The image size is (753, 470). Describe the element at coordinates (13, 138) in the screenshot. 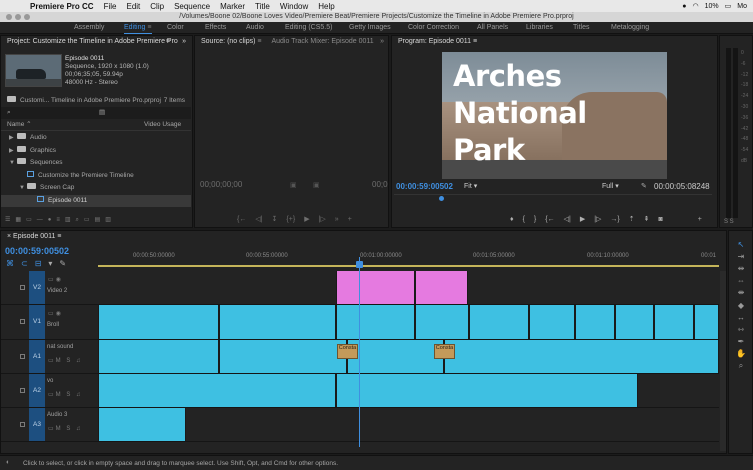

I see `disclosure-closed-icon: ▶` at that location.